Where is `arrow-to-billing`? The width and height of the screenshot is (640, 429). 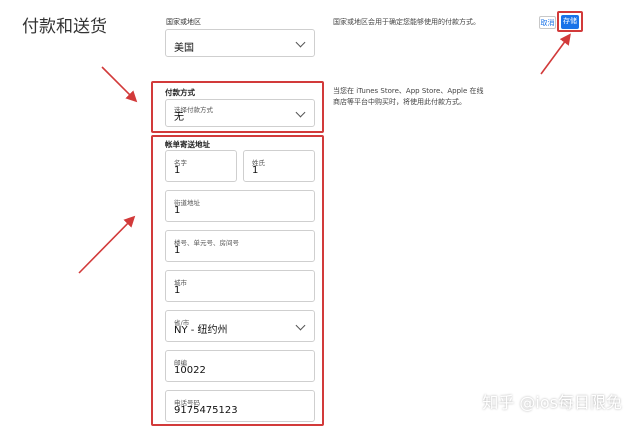
arrow-to-billing is located at coordinates (107, 244).